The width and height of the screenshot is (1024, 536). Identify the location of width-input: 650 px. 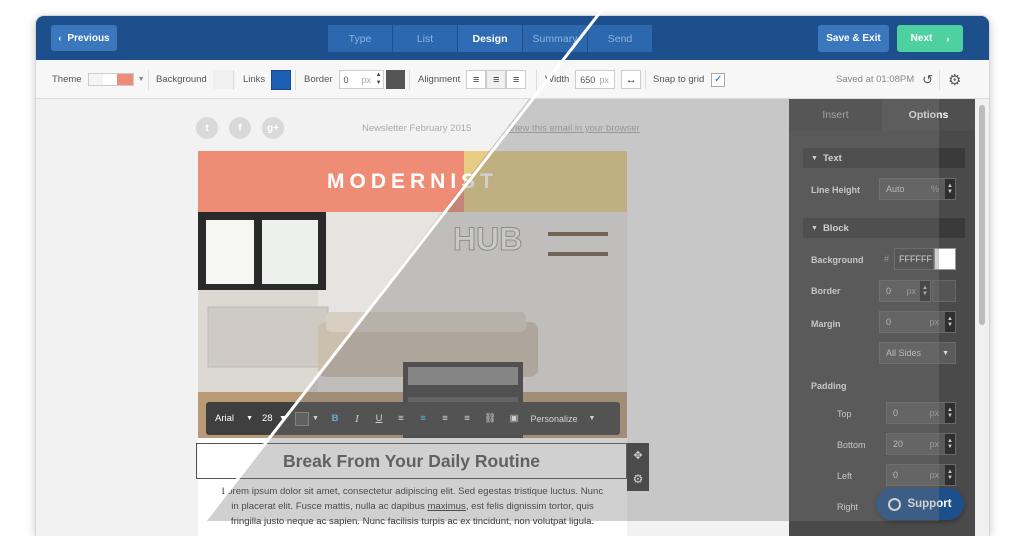
(595, 79).